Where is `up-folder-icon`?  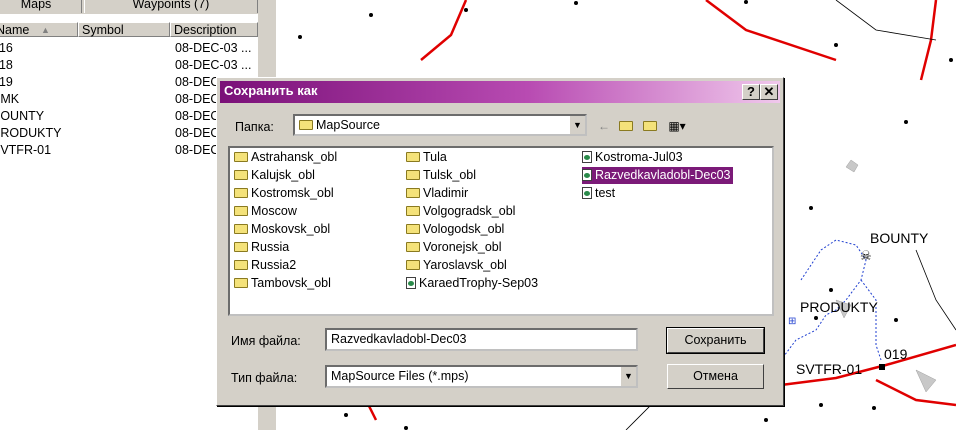 up-folder-icon is located at coordinates (626, 126).